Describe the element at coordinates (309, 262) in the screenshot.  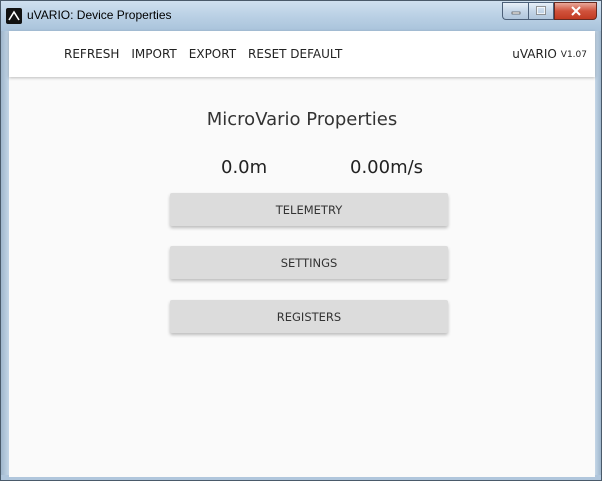
I see `settings-button: SETTINGS` at that location.